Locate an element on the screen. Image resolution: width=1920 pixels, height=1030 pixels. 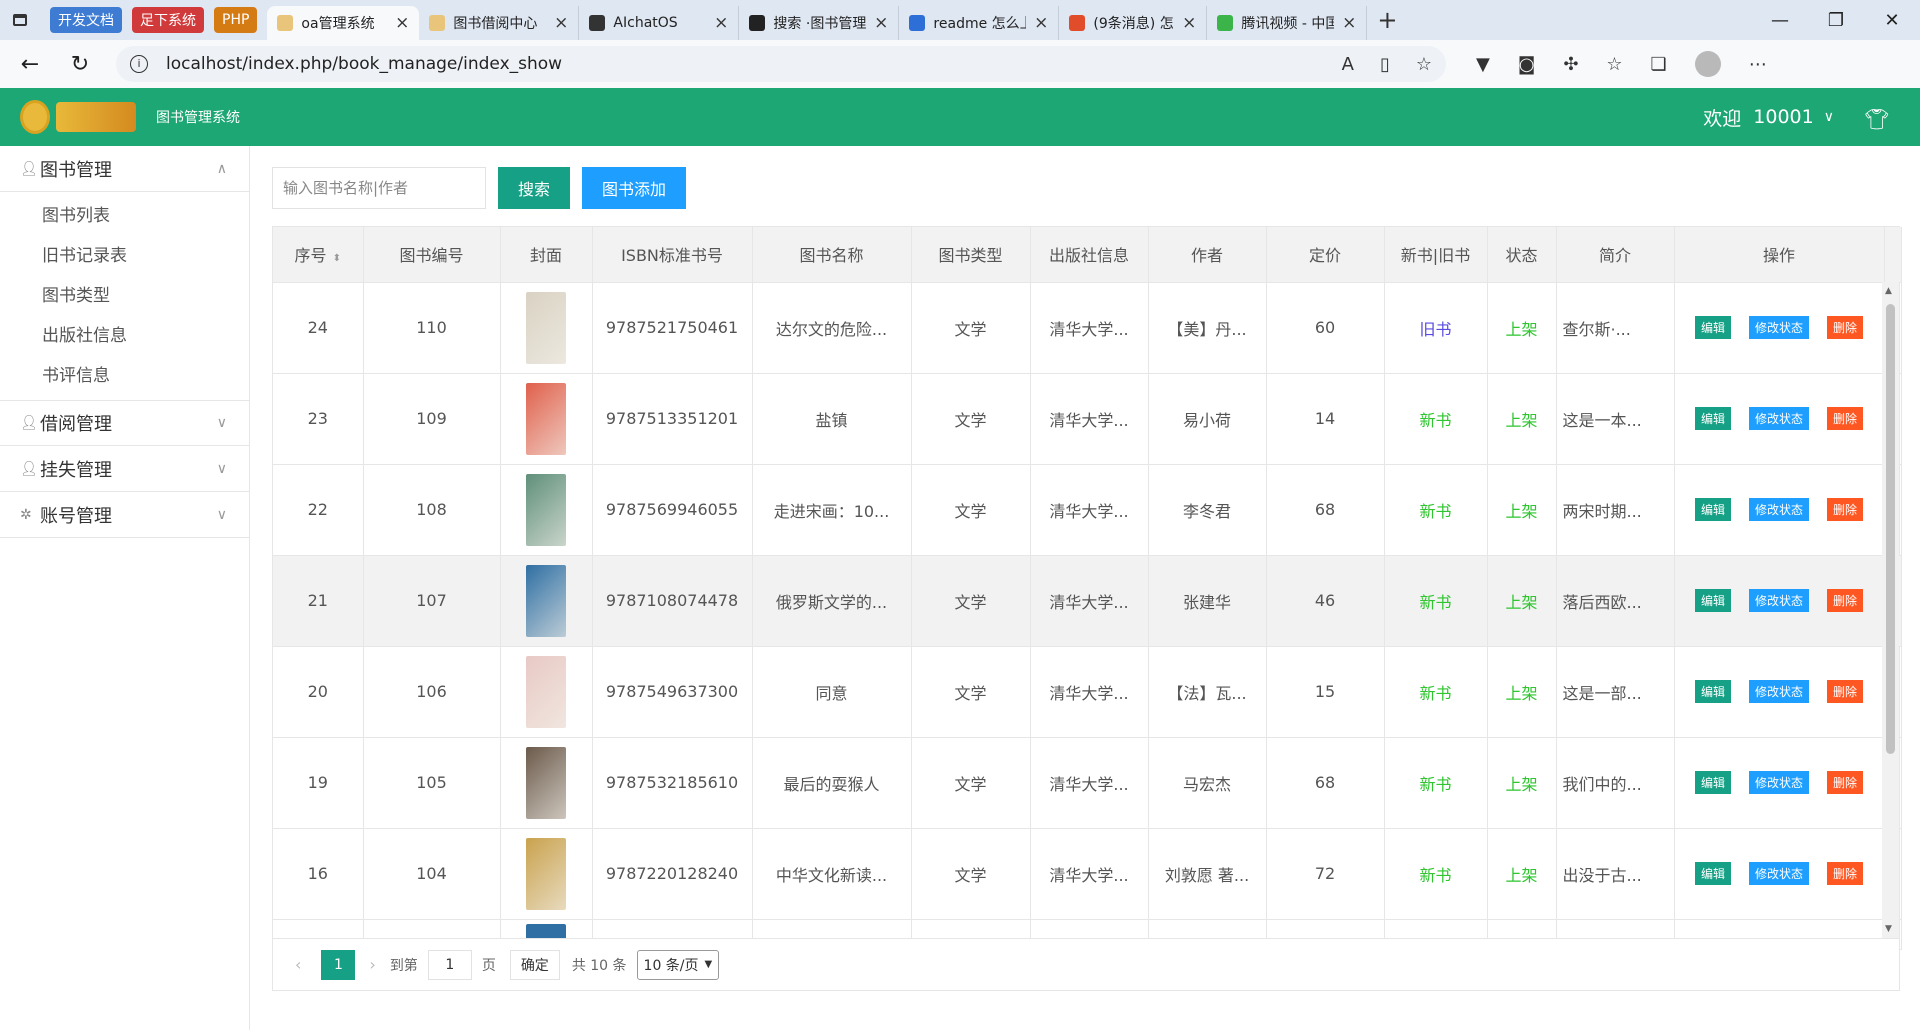
sidebar-group-account: ✲ 账号管理 ∨ is located at coordinates (124, 515).